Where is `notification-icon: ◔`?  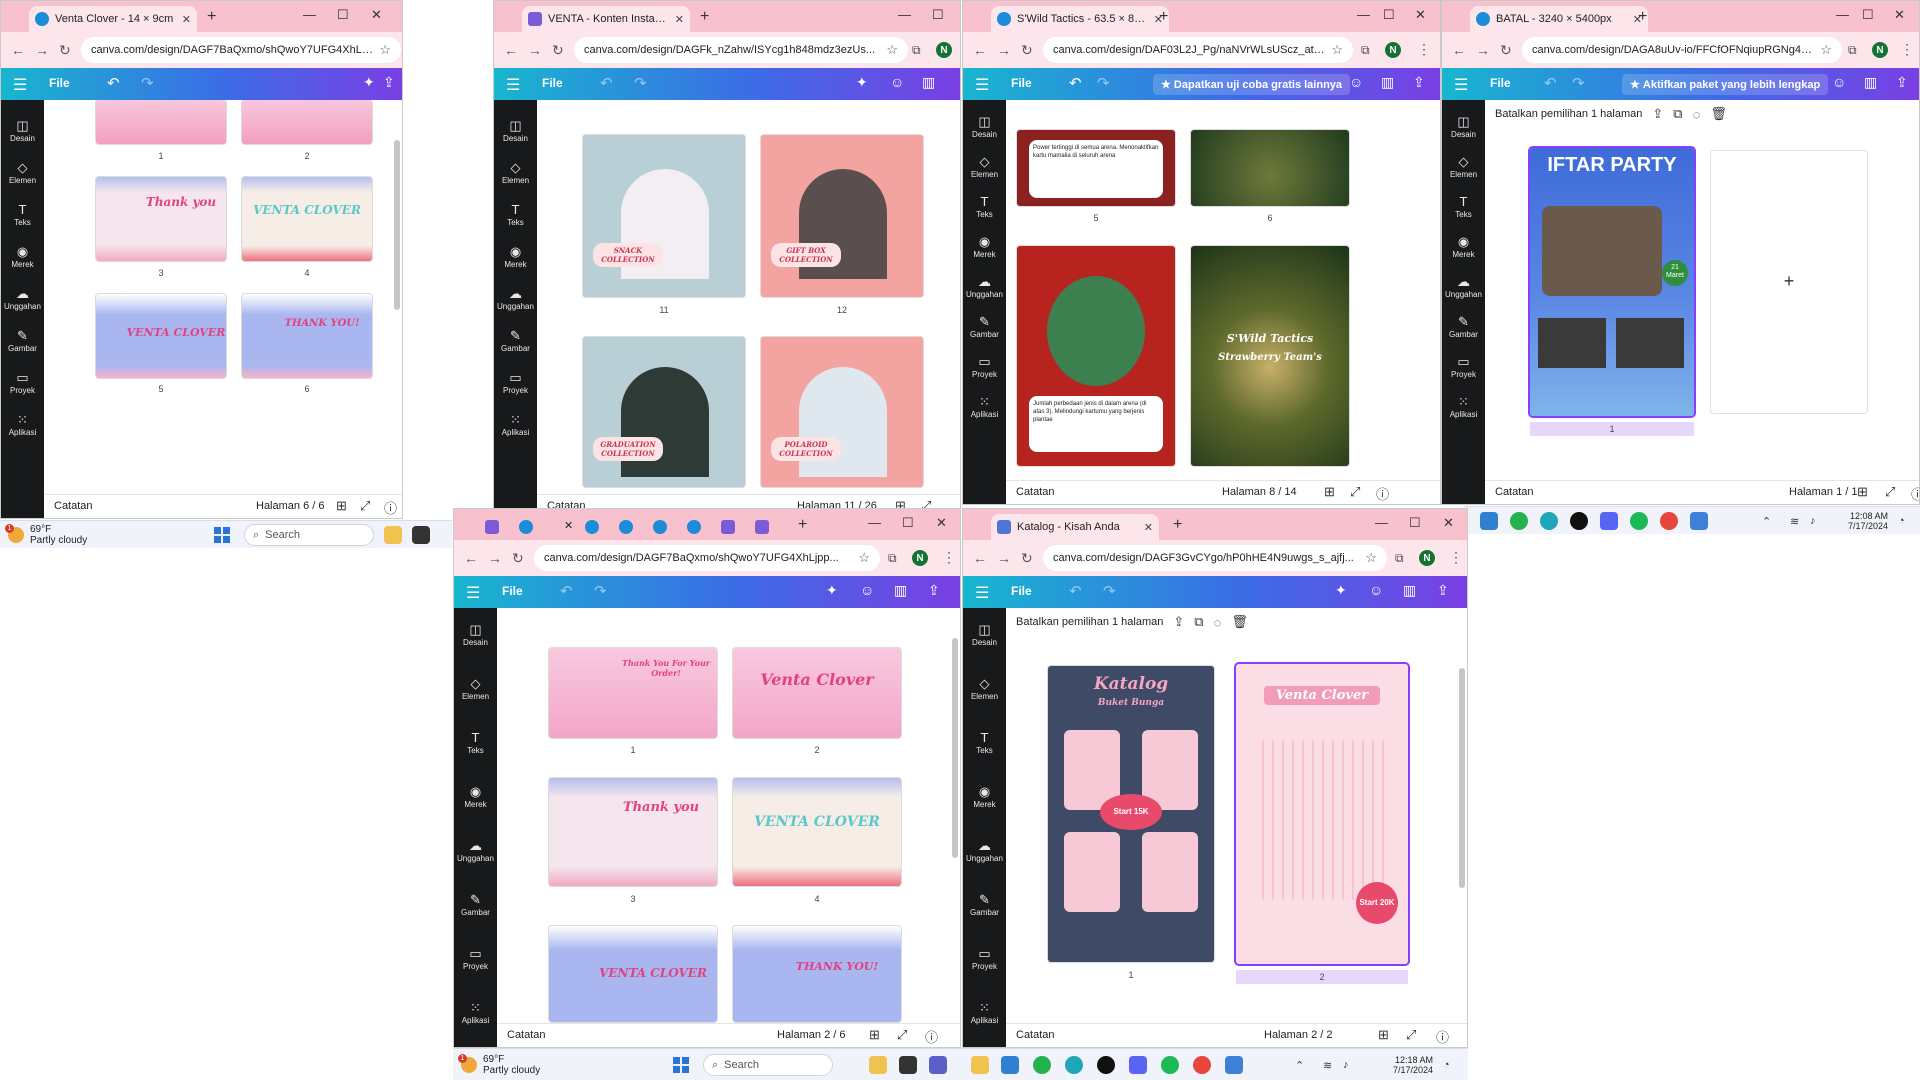 notification-icon: ◔ is located at coordinates (1901, 521).